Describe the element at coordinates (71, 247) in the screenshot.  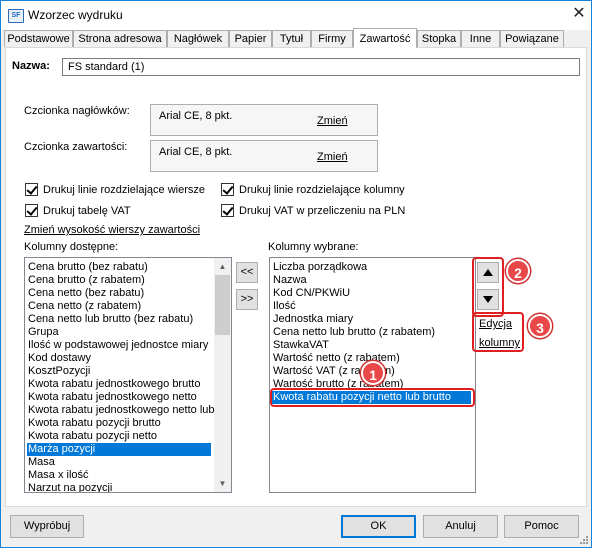
I see `available-columns-label: Kolumny dostępne:` at that location.